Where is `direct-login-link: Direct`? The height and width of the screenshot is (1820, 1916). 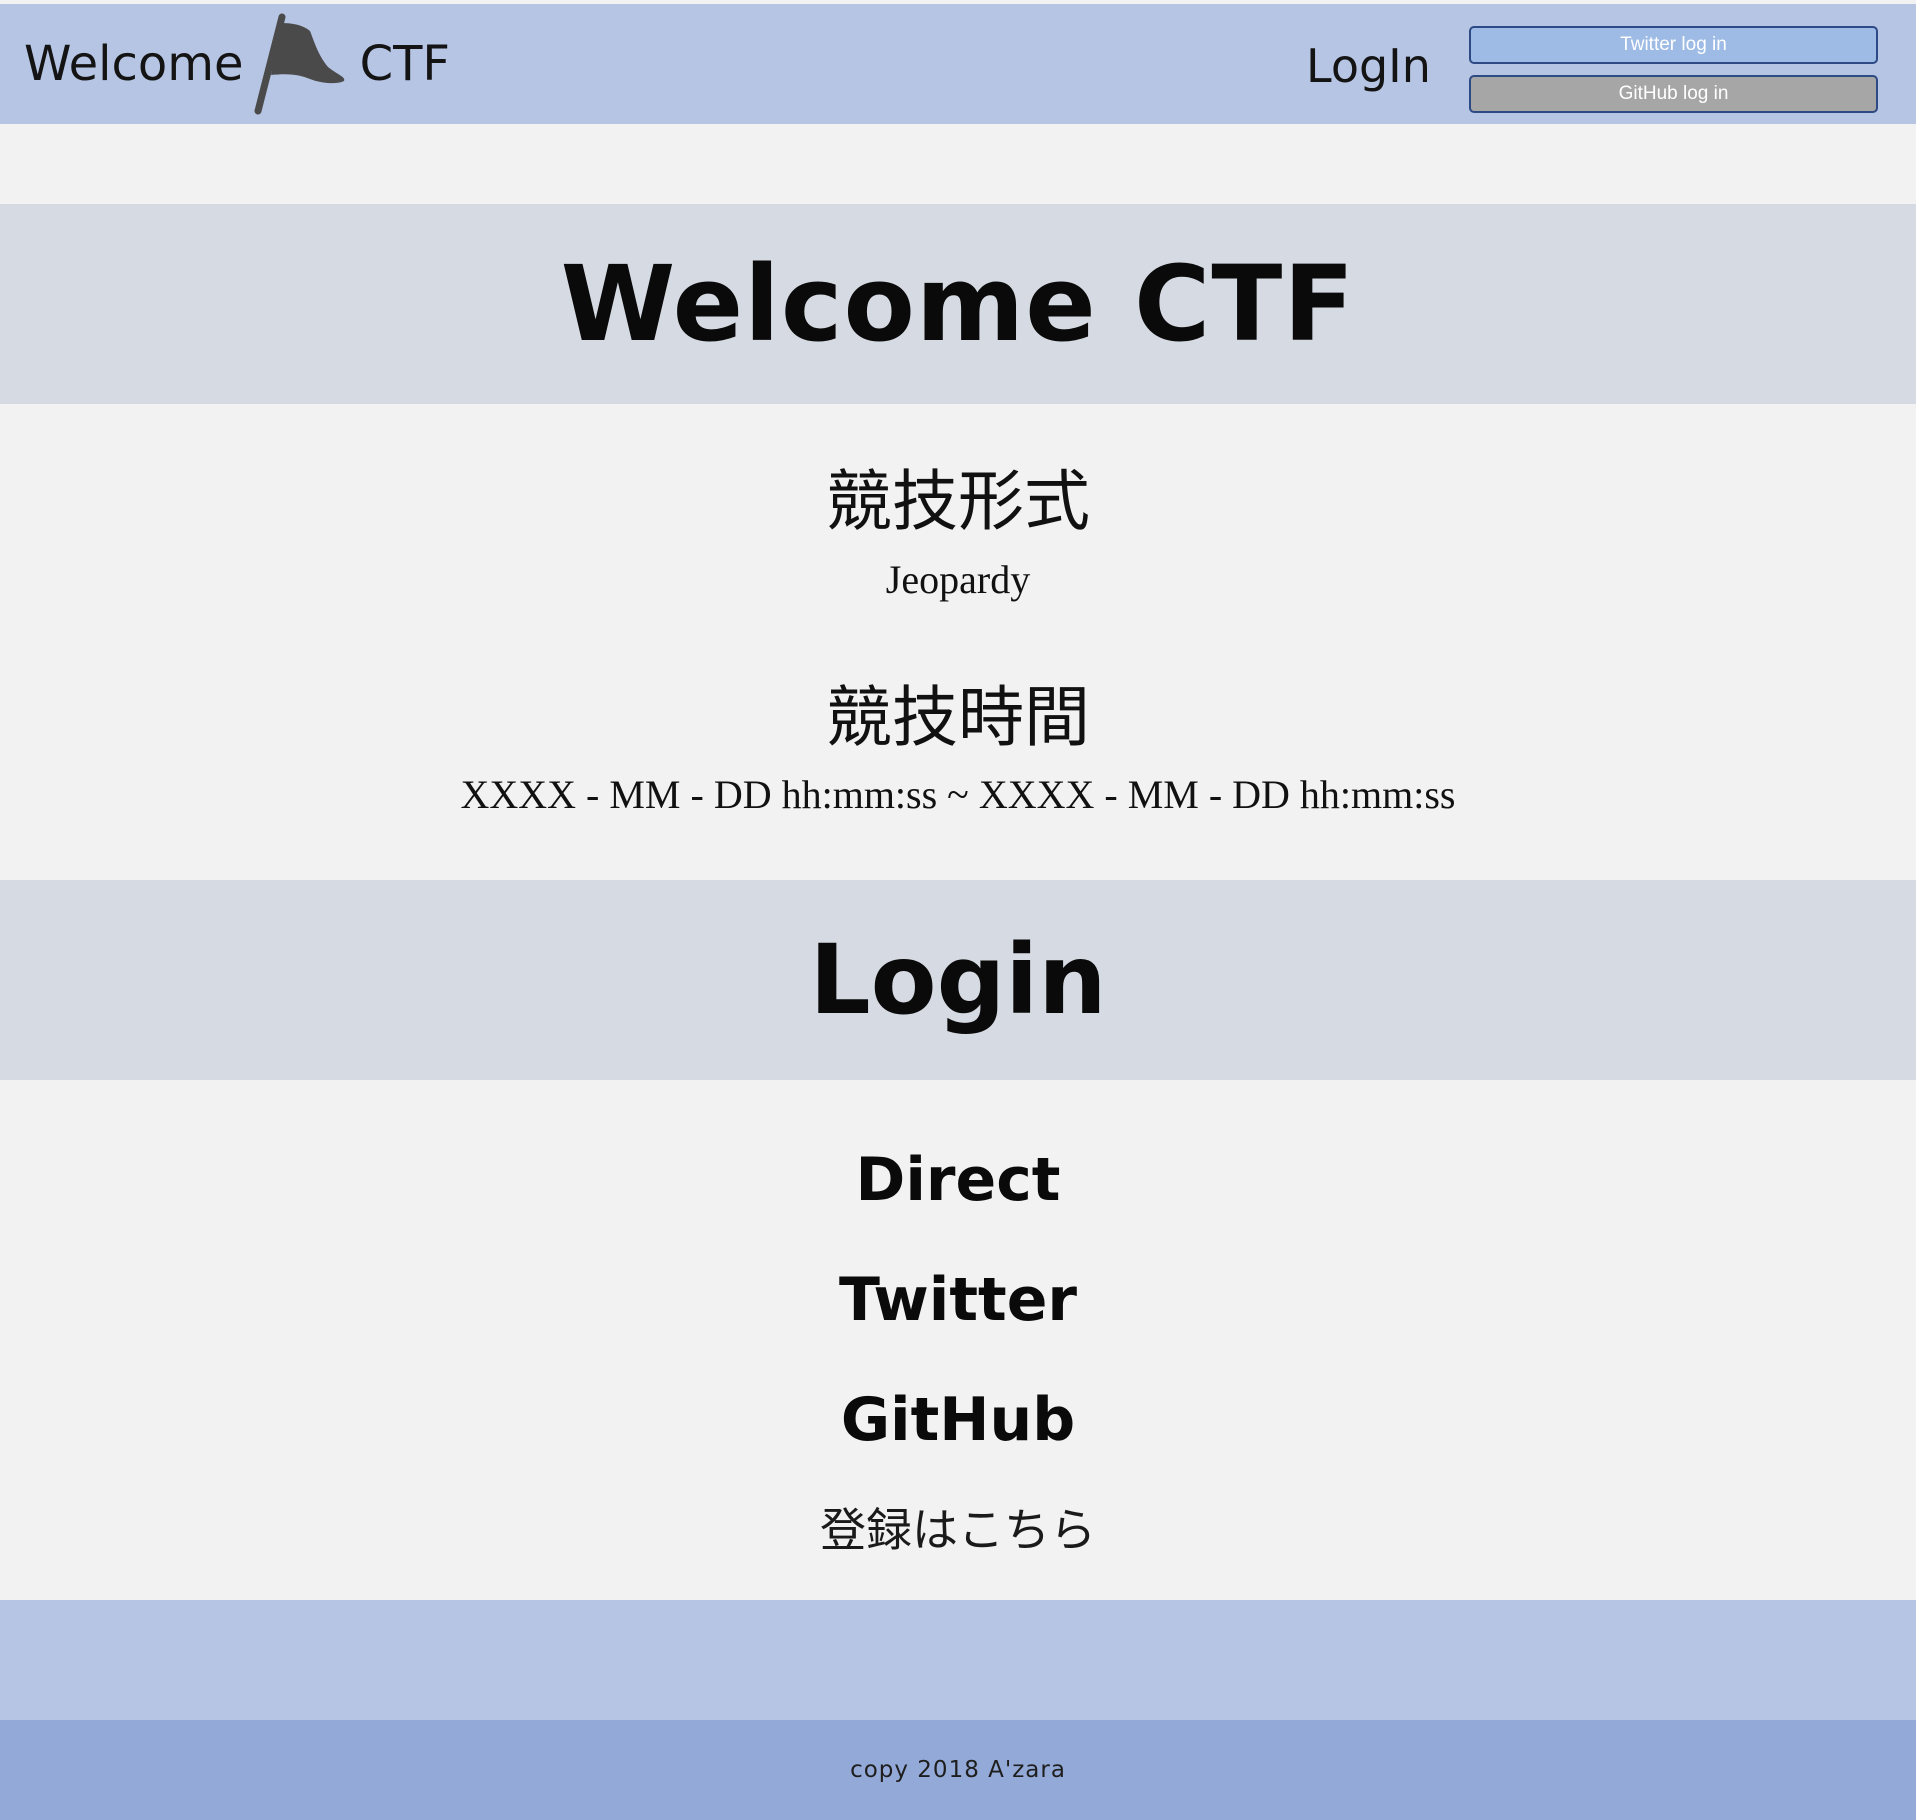 direct-login-link: Direct is located at coordinates (958, 1180).